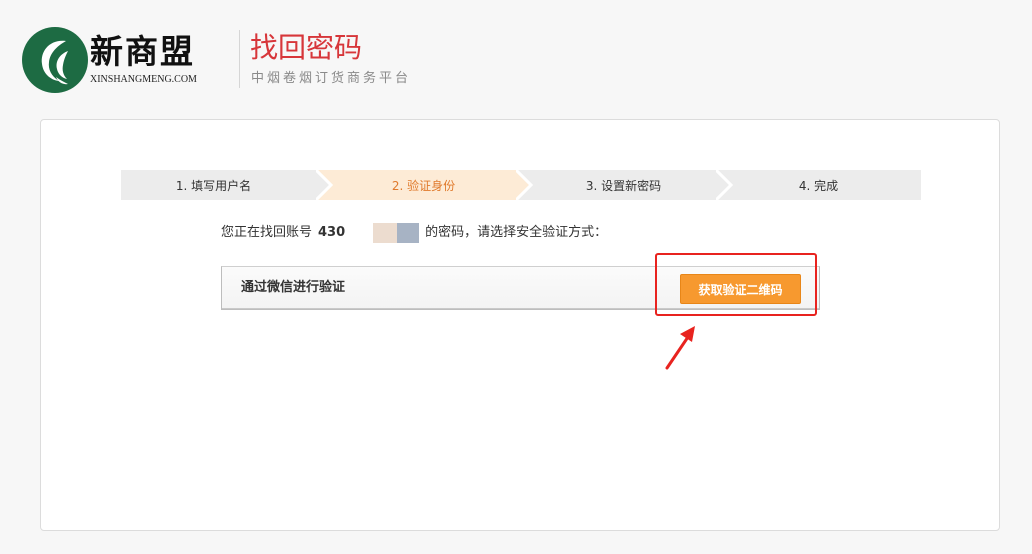  I want to click on info-suffix: 的密码，请选择安全验证方式：, so click(516, 232).